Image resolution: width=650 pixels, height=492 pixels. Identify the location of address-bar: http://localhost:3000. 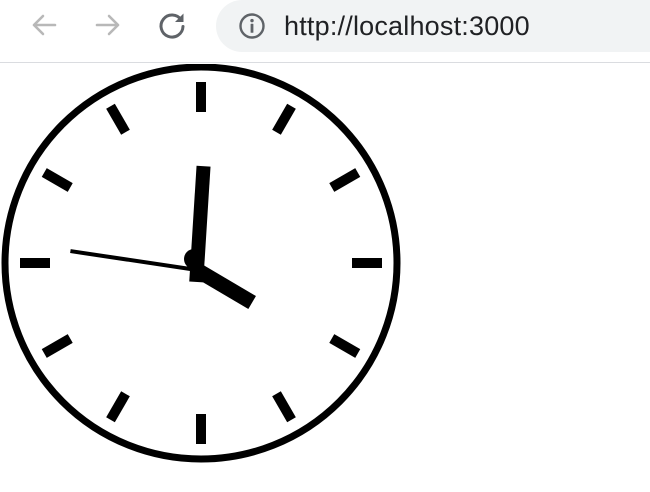
(433, 26).